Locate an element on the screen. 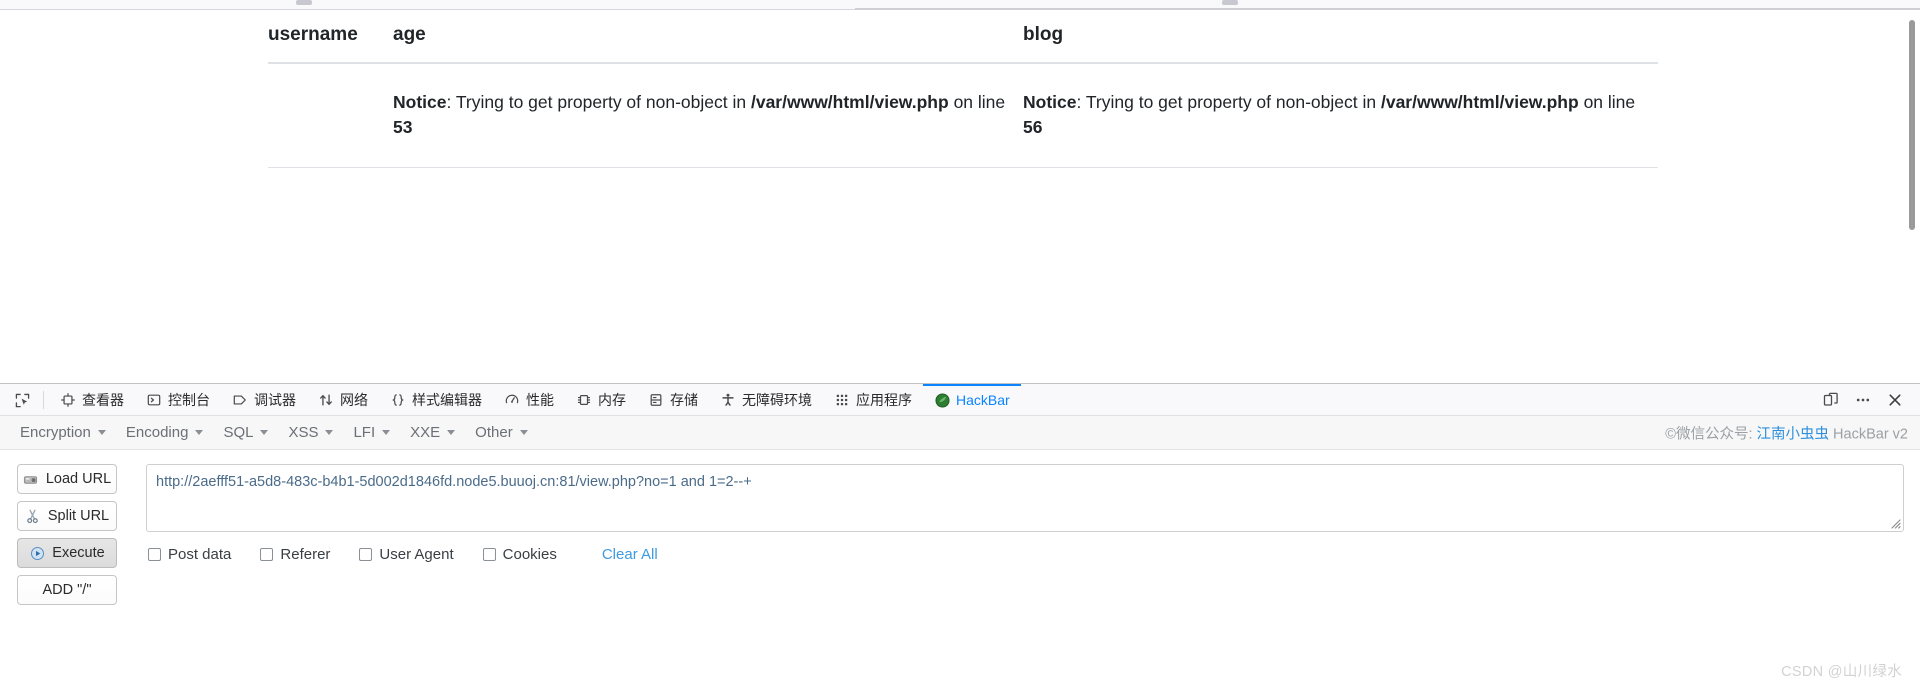 This screenshot has width=1920, height=689. tab-label: 样式编辑器 is located at coordinates (447, 400).